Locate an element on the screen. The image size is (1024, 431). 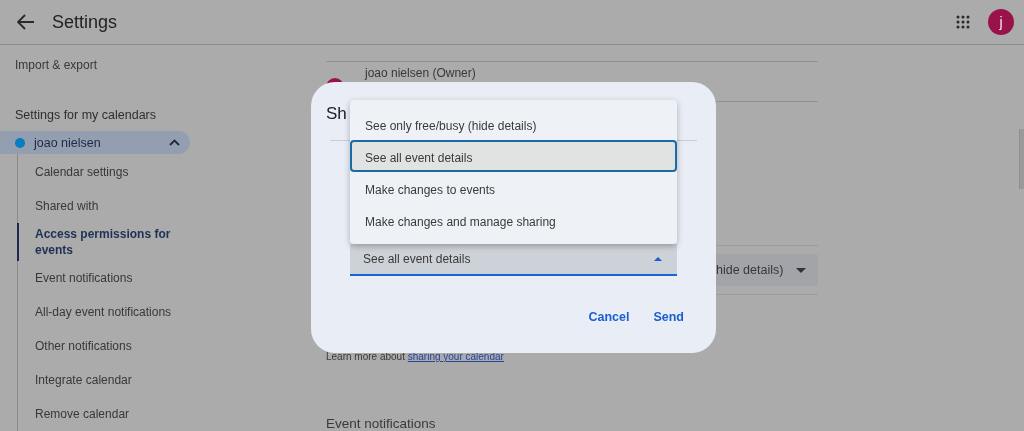
learn-more-text: Learn more about sharing your calendar is located at coordinates (415, 356).